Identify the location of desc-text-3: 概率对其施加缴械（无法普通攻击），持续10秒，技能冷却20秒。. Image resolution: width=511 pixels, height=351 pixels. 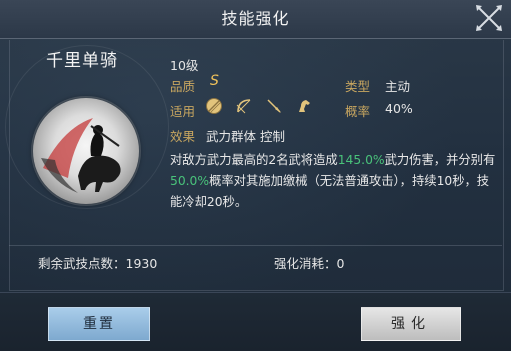
(330, 191).